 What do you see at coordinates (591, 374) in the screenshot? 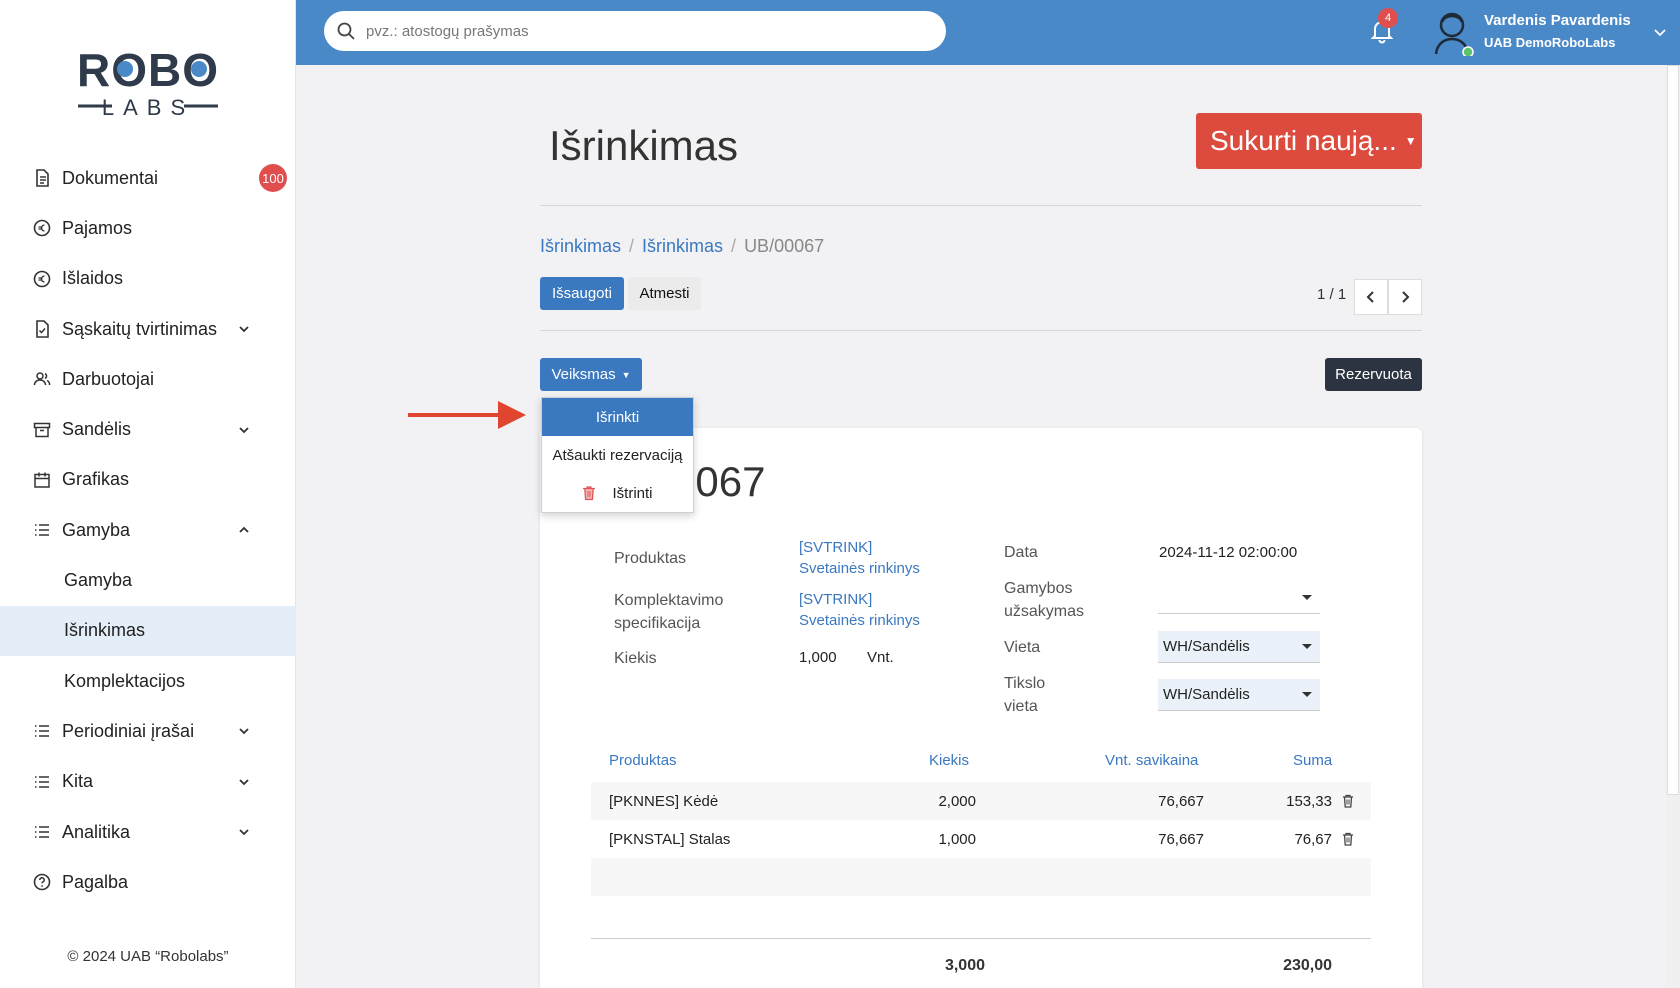
I see `action-dropdown-button: Veiksmas ▼` at bounding box center [591, 374].